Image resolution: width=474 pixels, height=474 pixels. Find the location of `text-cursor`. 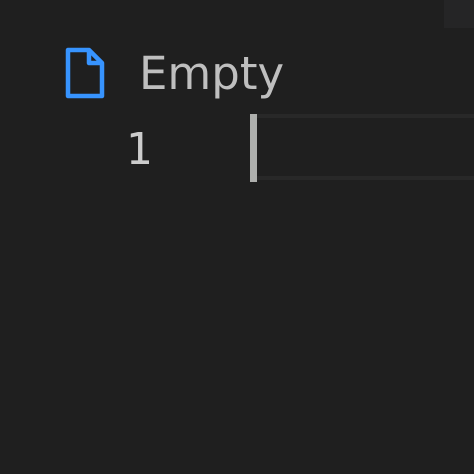

text-cursor is located at coordinates (253, 148).